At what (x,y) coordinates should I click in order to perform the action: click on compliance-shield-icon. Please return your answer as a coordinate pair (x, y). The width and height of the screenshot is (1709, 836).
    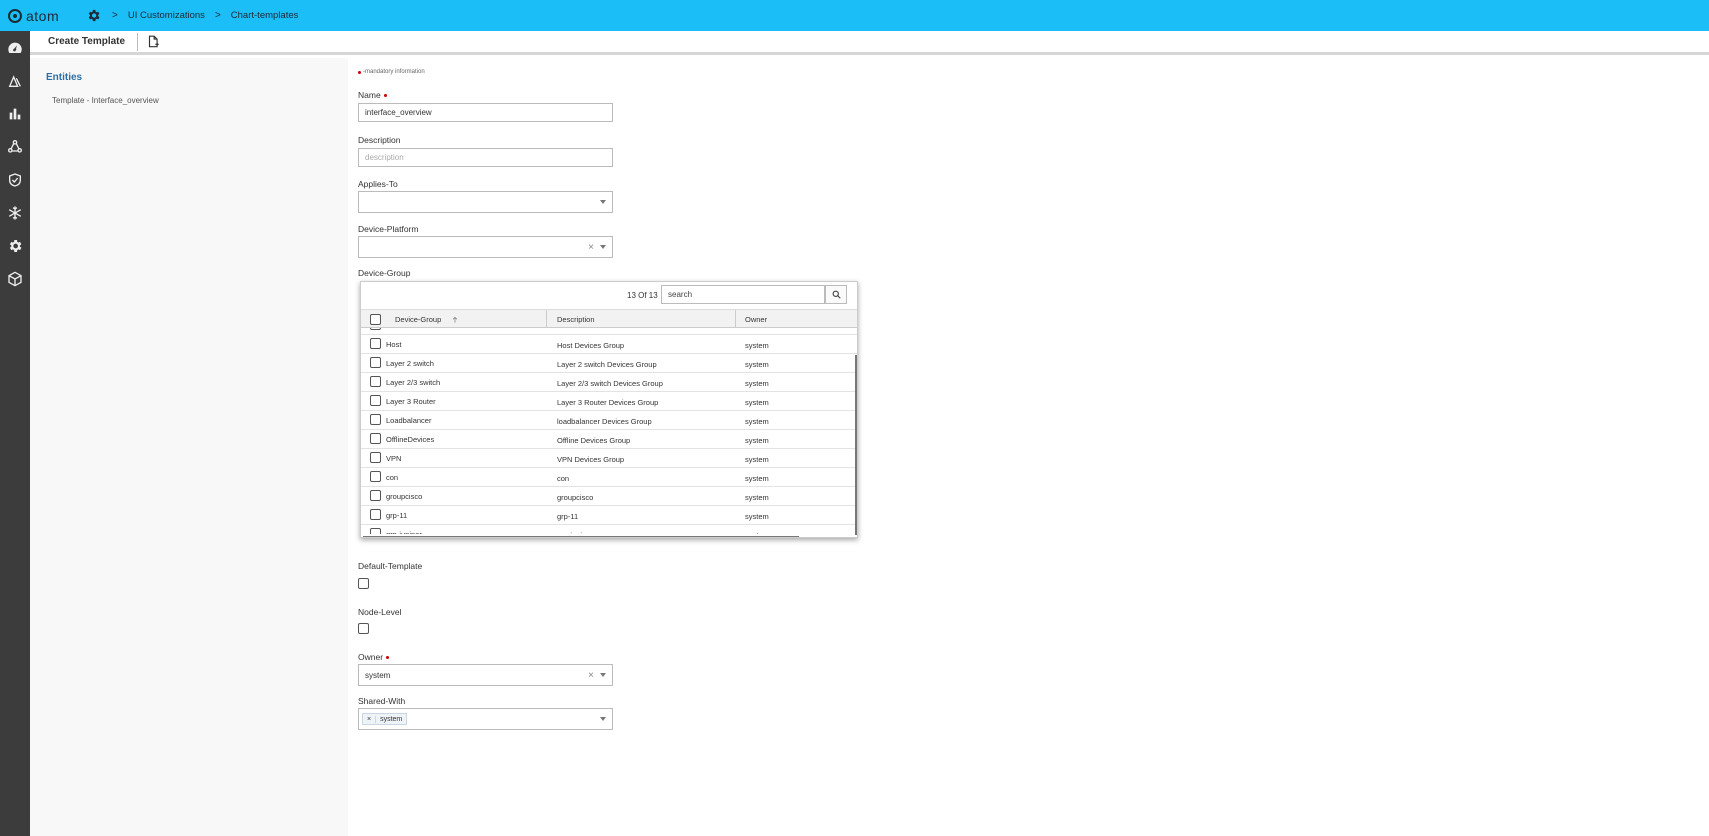
    Looking at the image, I should click on (15, 179).